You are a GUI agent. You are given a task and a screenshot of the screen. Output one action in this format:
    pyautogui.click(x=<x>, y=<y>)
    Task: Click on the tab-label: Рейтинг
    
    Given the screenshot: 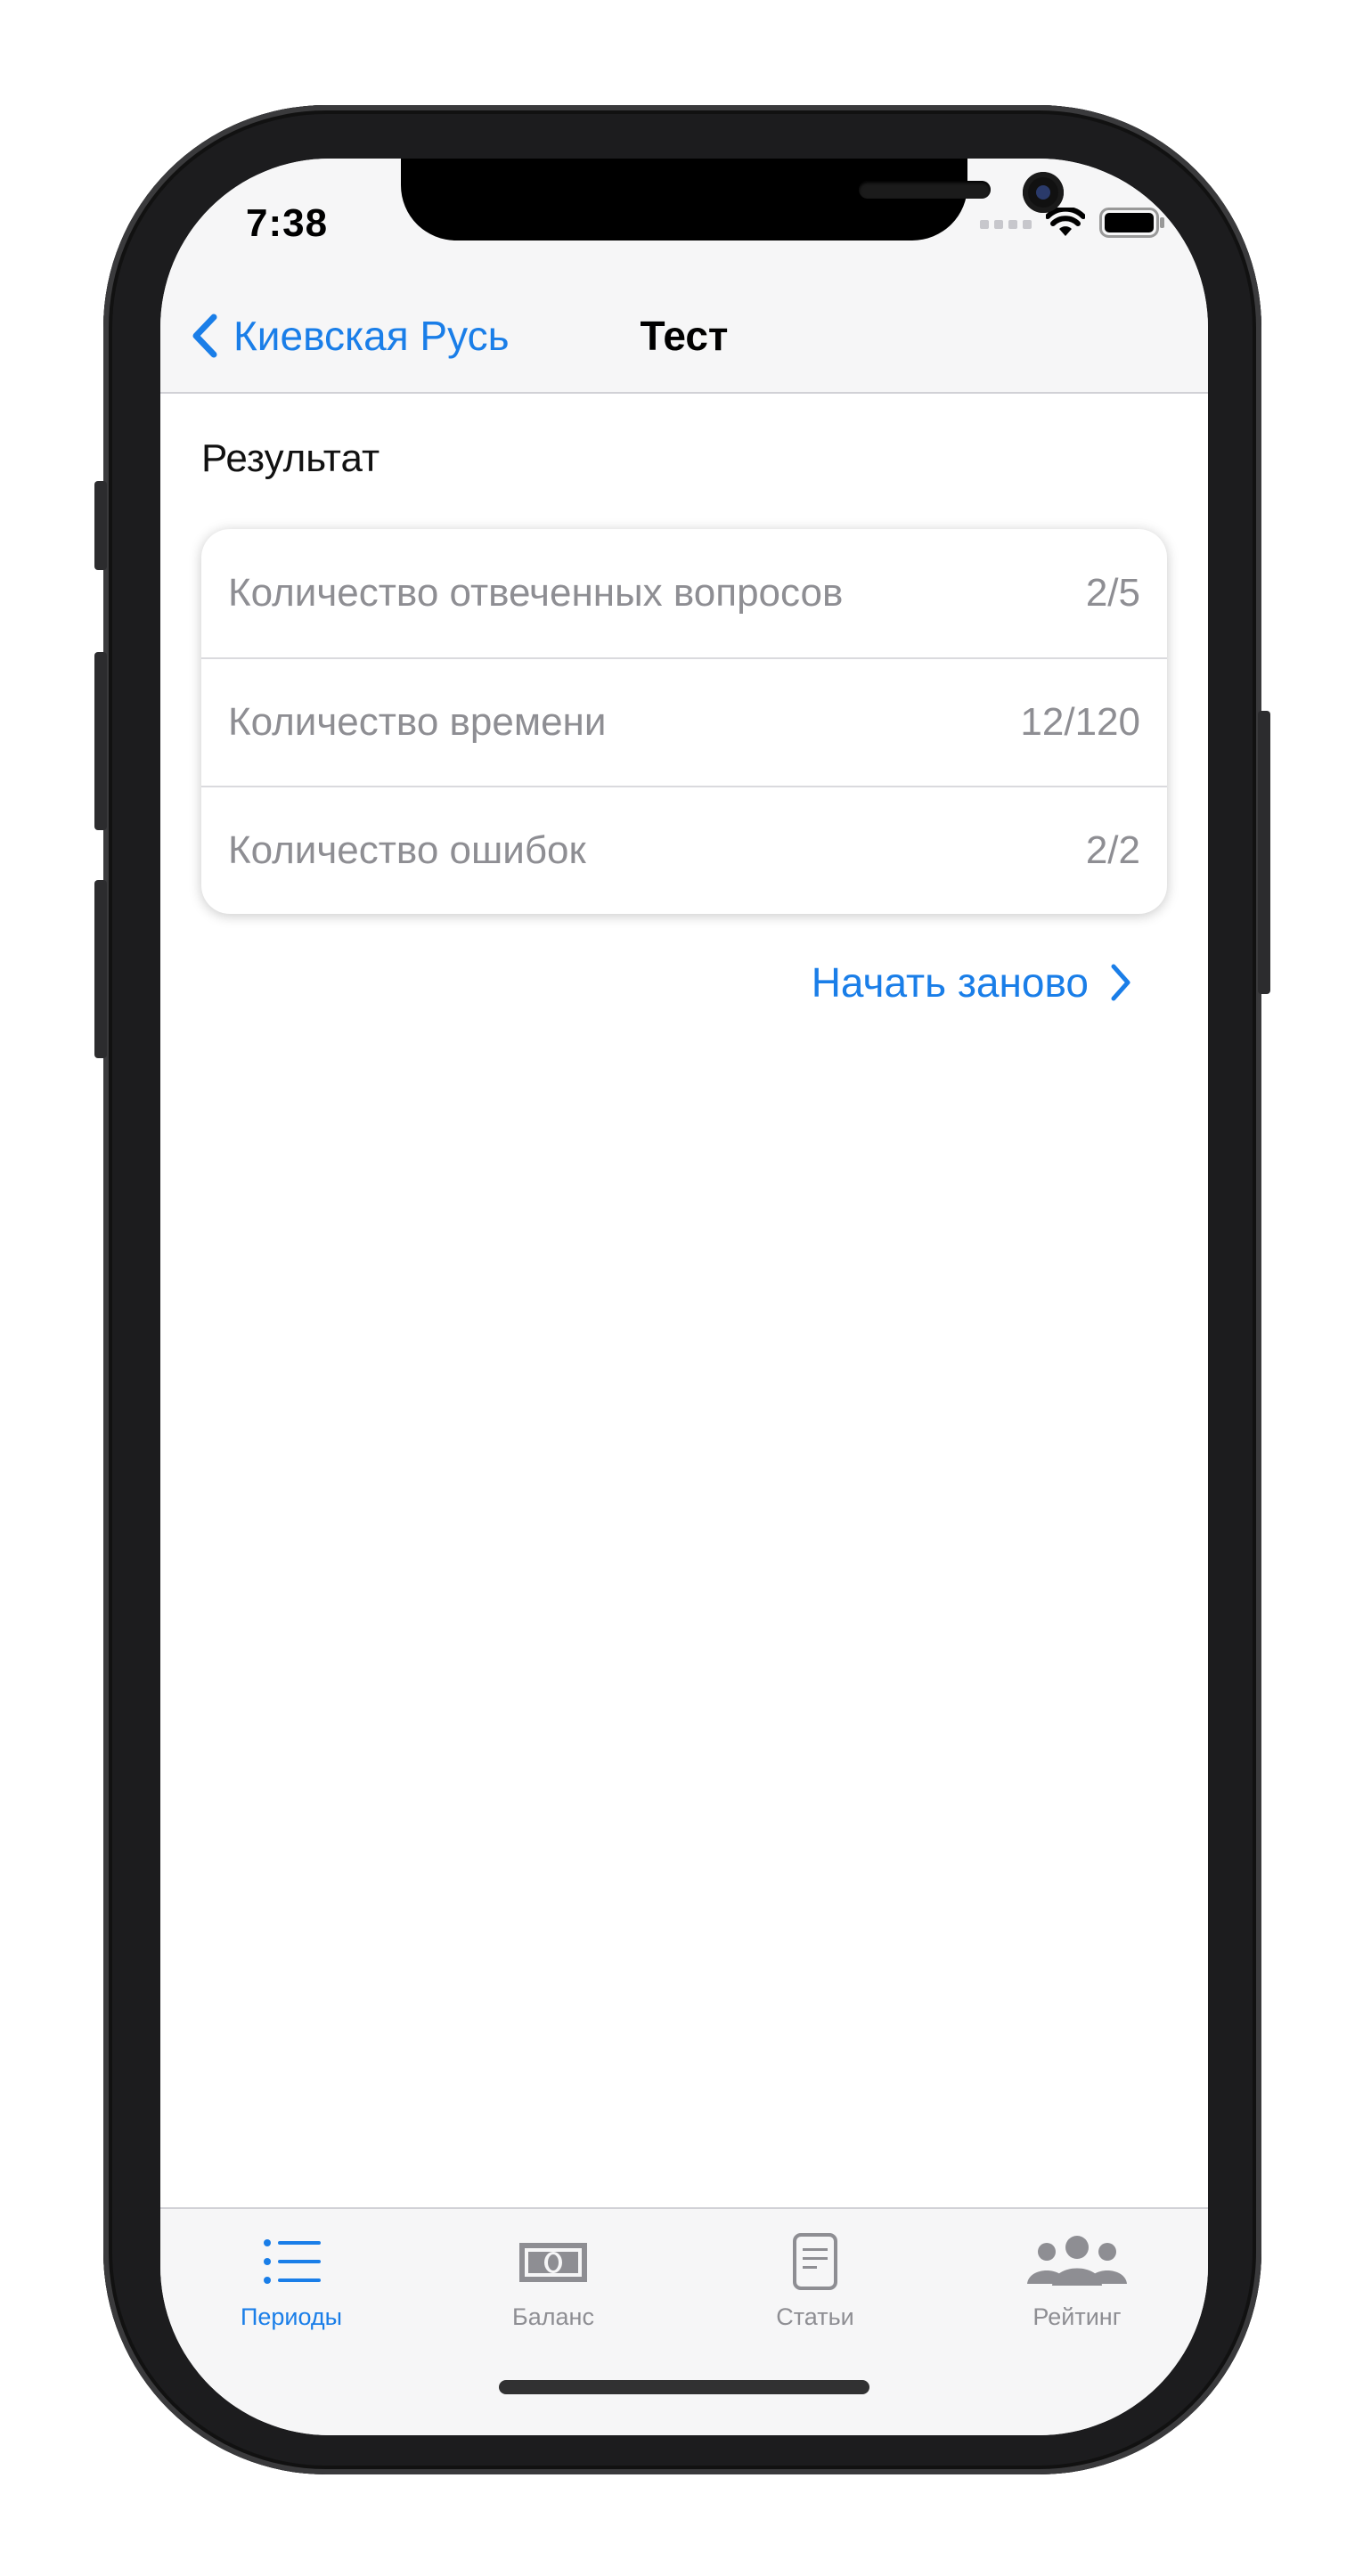 What is the action you would take?
    pyautogui.click(x=1077, y=2317)
    